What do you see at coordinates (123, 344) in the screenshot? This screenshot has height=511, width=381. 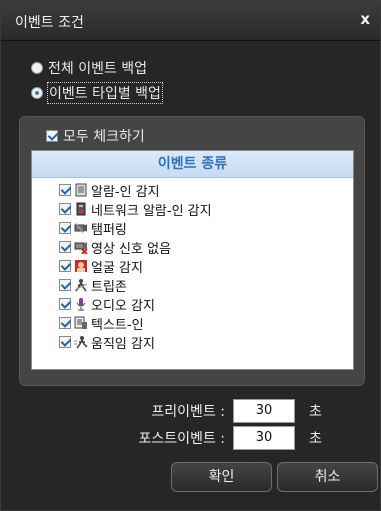 I see `event-item-label: 움직임 감지` at bounding box center [123, 344].